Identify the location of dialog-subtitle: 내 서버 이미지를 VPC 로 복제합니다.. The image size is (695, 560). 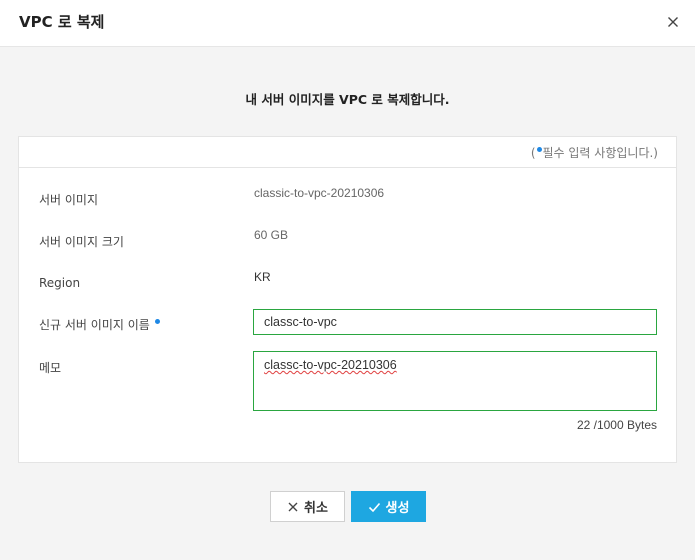
(347, 99).